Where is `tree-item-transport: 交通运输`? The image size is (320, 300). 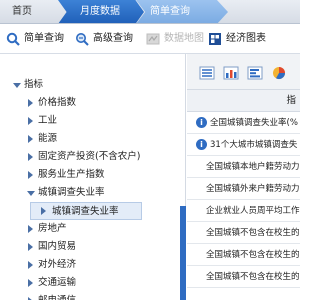 tree-item-transport: 交通运输 is located at coordinates (90, 283).